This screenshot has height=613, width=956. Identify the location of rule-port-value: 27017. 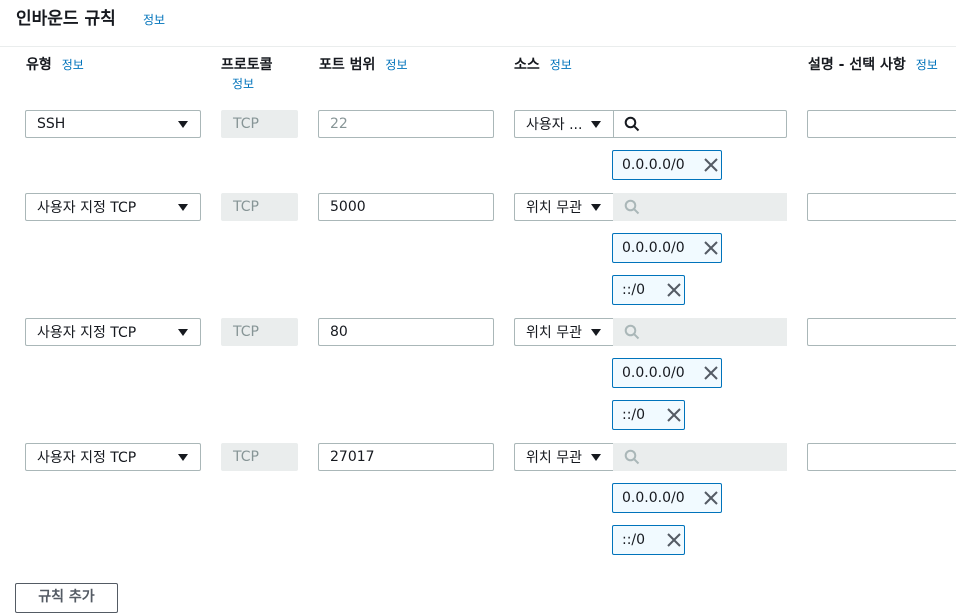
(352, 457).